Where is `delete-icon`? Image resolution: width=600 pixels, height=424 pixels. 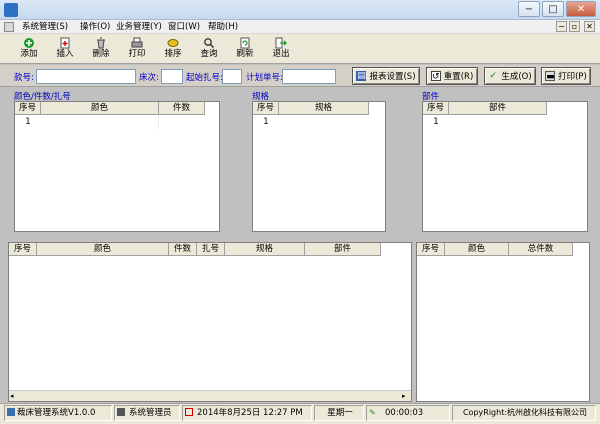 delete-icon is located at coordinates (101, 43).